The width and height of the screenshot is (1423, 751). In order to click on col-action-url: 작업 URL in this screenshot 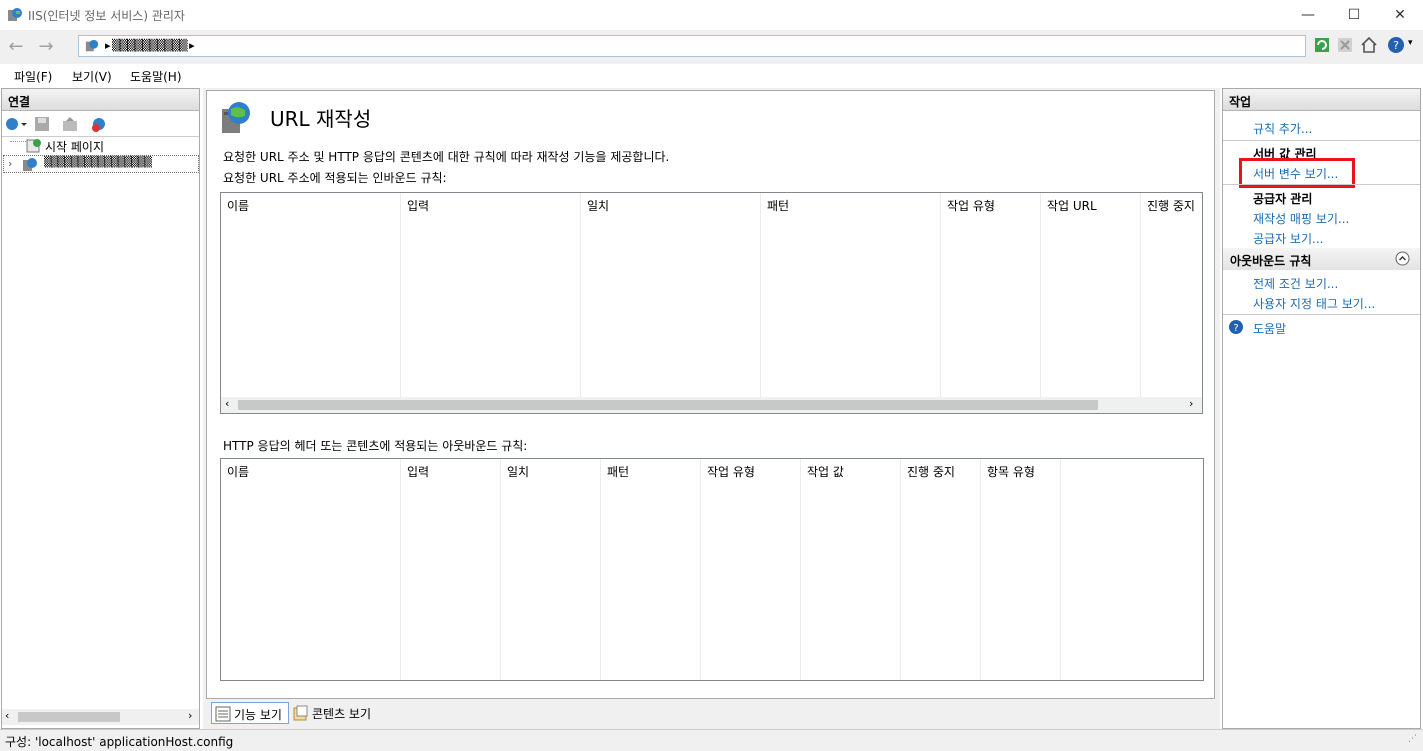, I will do `click(1091, 303)`.